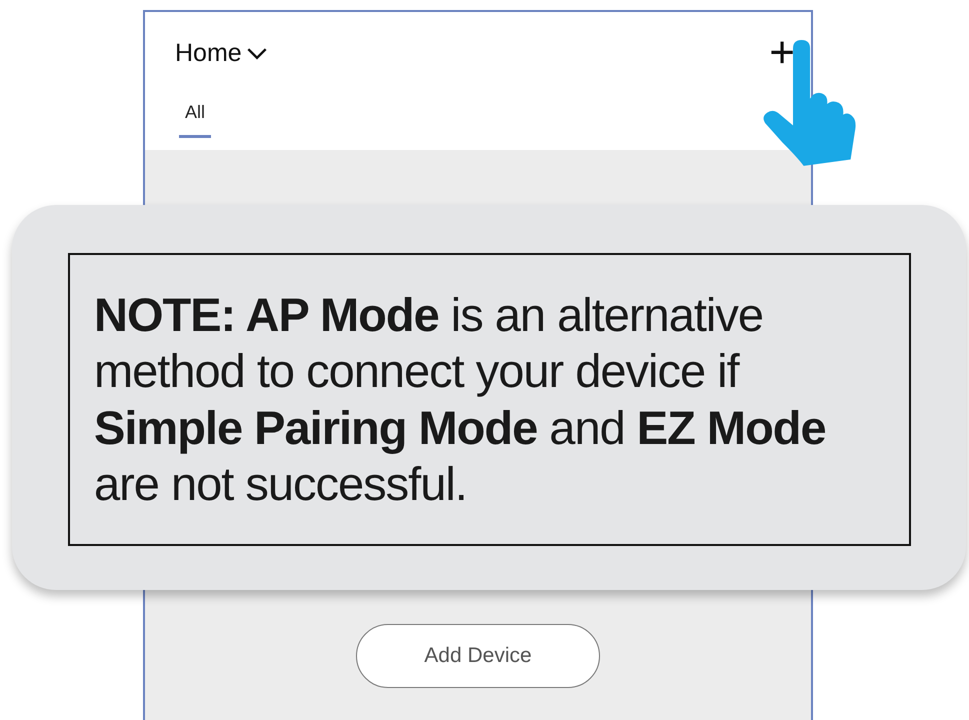  I want to click on chevron-down-icon, so click(257, 53).